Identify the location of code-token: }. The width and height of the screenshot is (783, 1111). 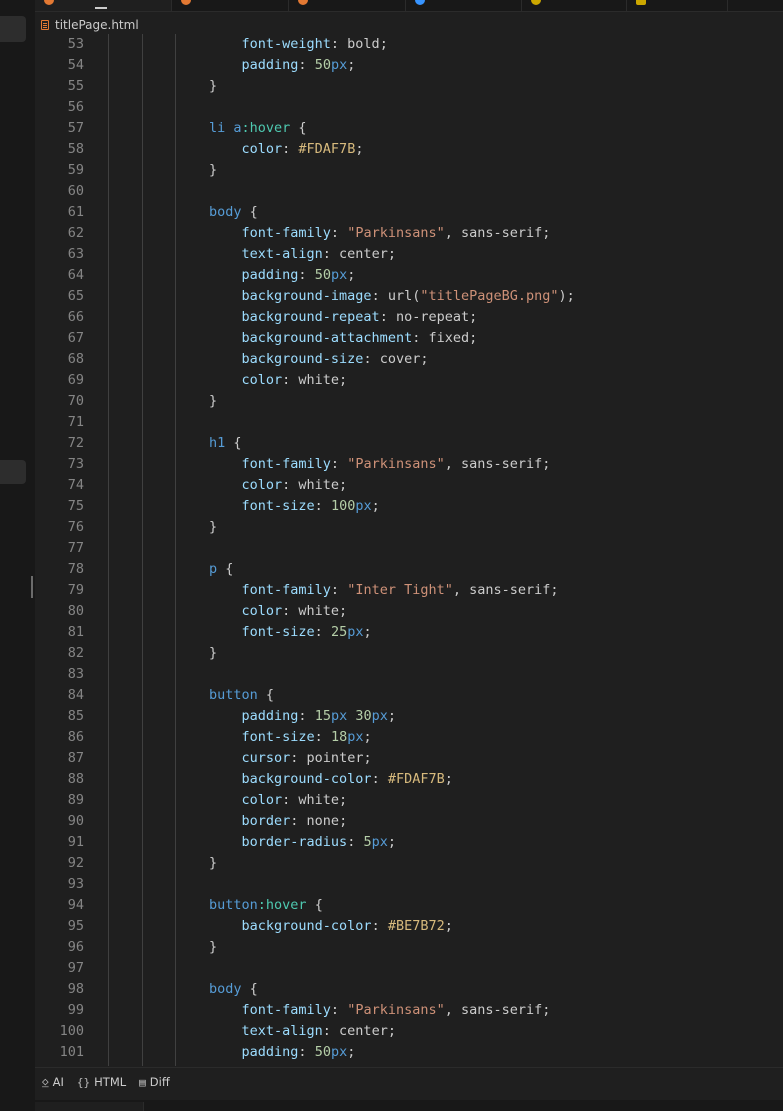
(213, 170).